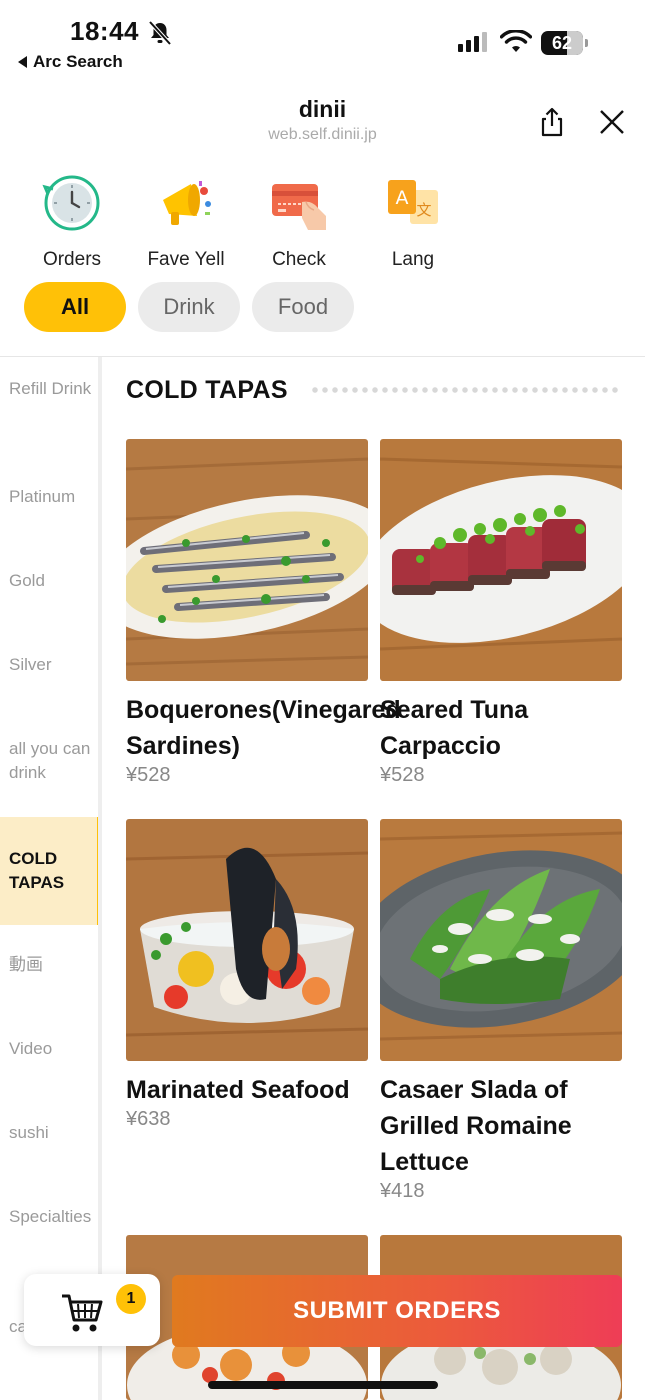 This screenshot has width=645, height=1400. What do you see at coordinates (299, 207) in the screenshot?
I see `credit-card-icon` at bounding box center [299, 207].